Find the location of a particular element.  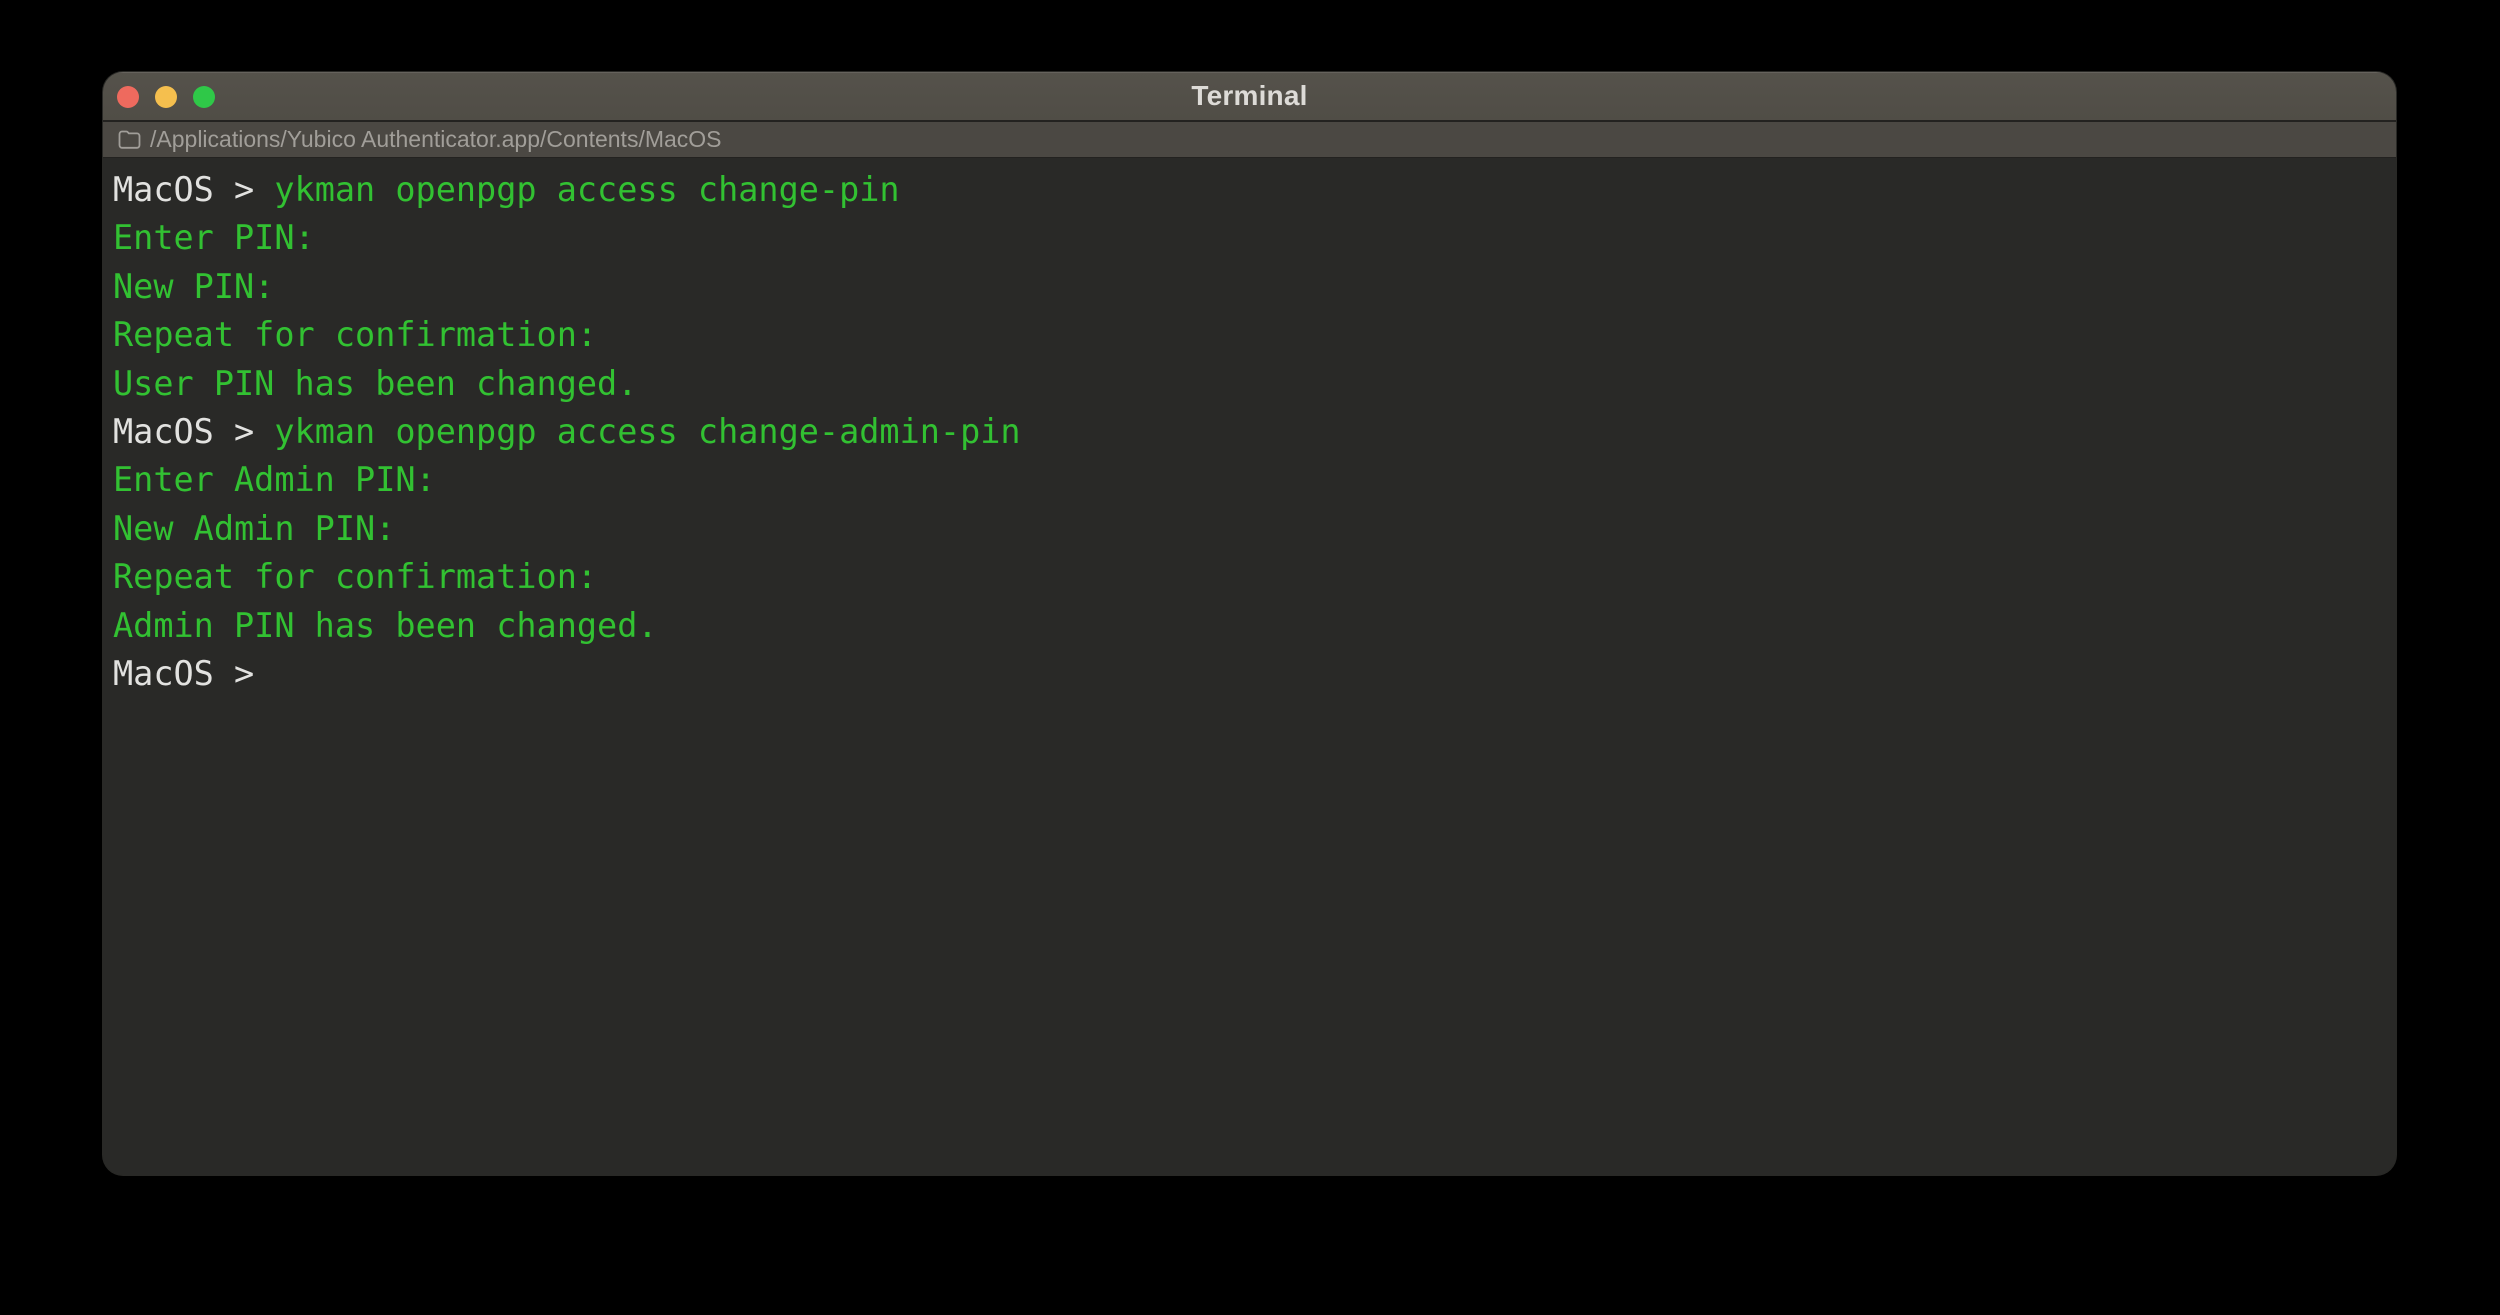

close-button is located at coordinates (128, 97).